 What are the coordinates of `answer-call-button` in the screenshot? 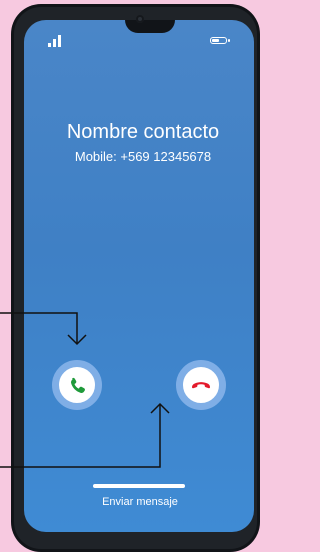 It's located at (77, 385).